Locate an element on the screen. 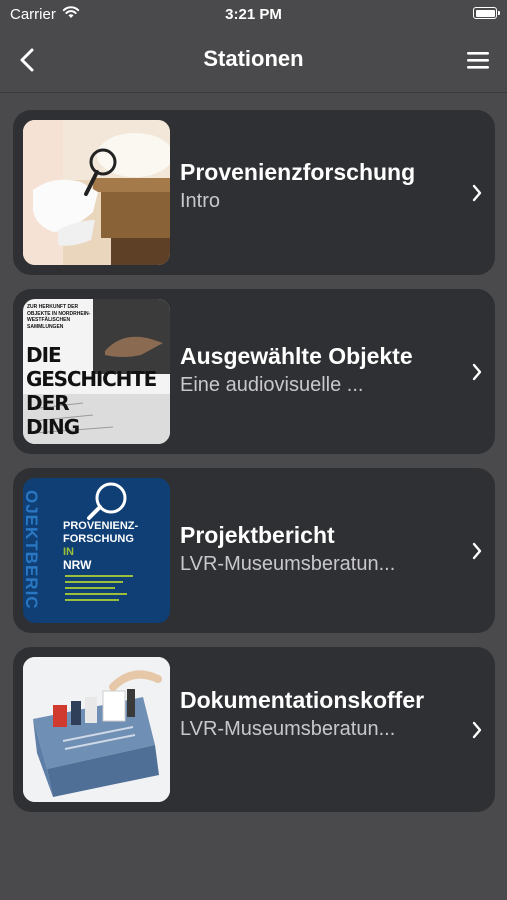 This screenshot has height=900, width=507. page-title: Stationen is located at coordinates (253, 58).